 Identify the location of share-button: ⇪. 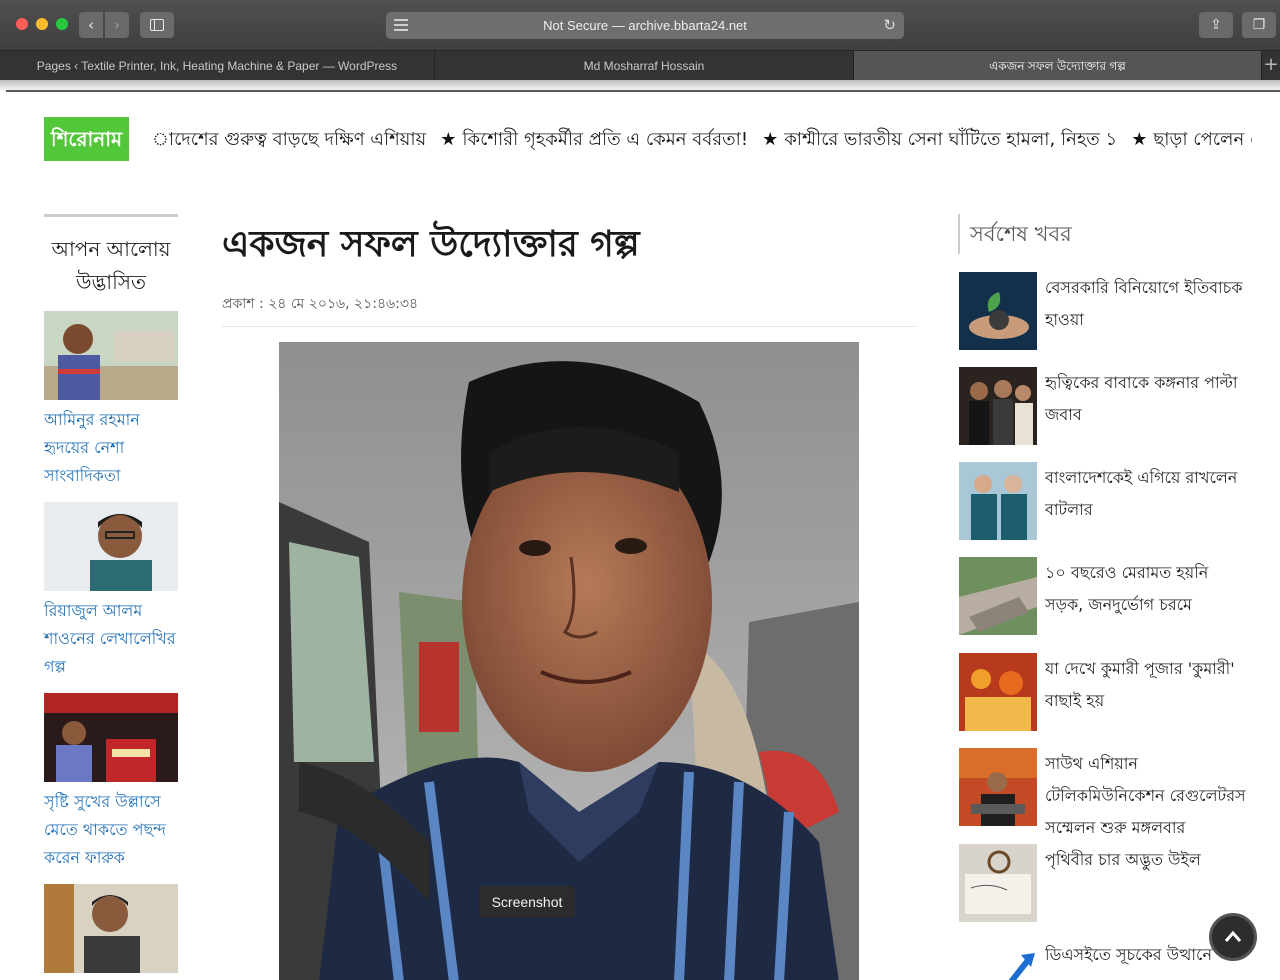
(1216, 25).